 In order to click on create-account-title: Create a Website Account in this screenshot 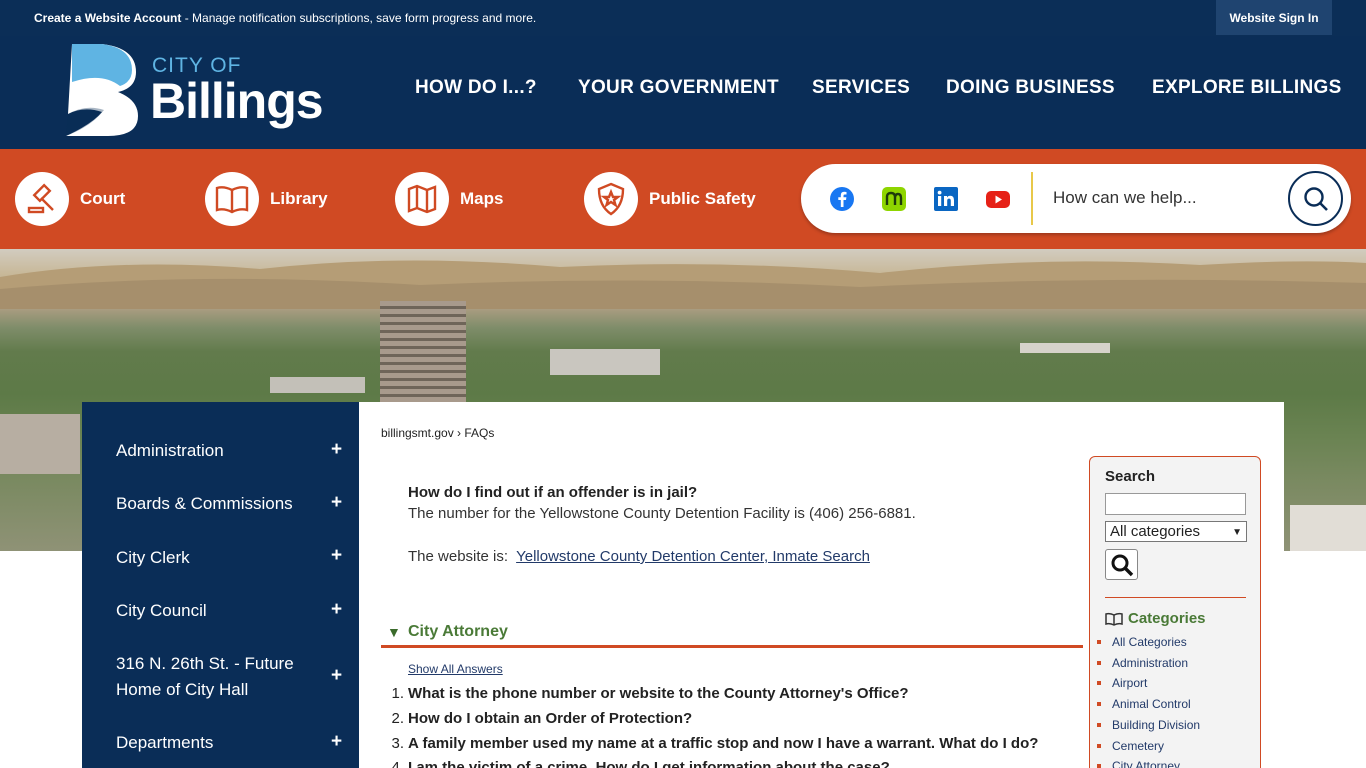, I will do `click(107, 18)`.